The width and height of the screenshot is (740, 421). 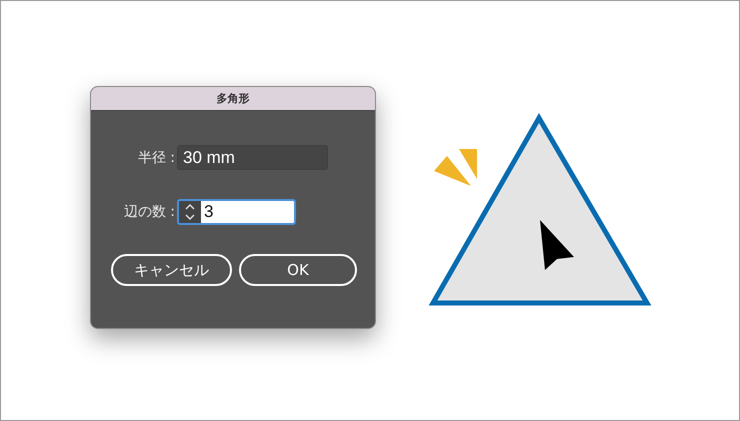 I want to click on sparkle-icon, so click(x=455, y=167).